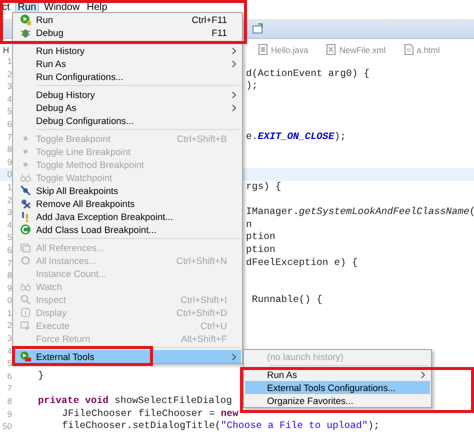  I want to click on code-line: Runnable() {, so click(286, 300).